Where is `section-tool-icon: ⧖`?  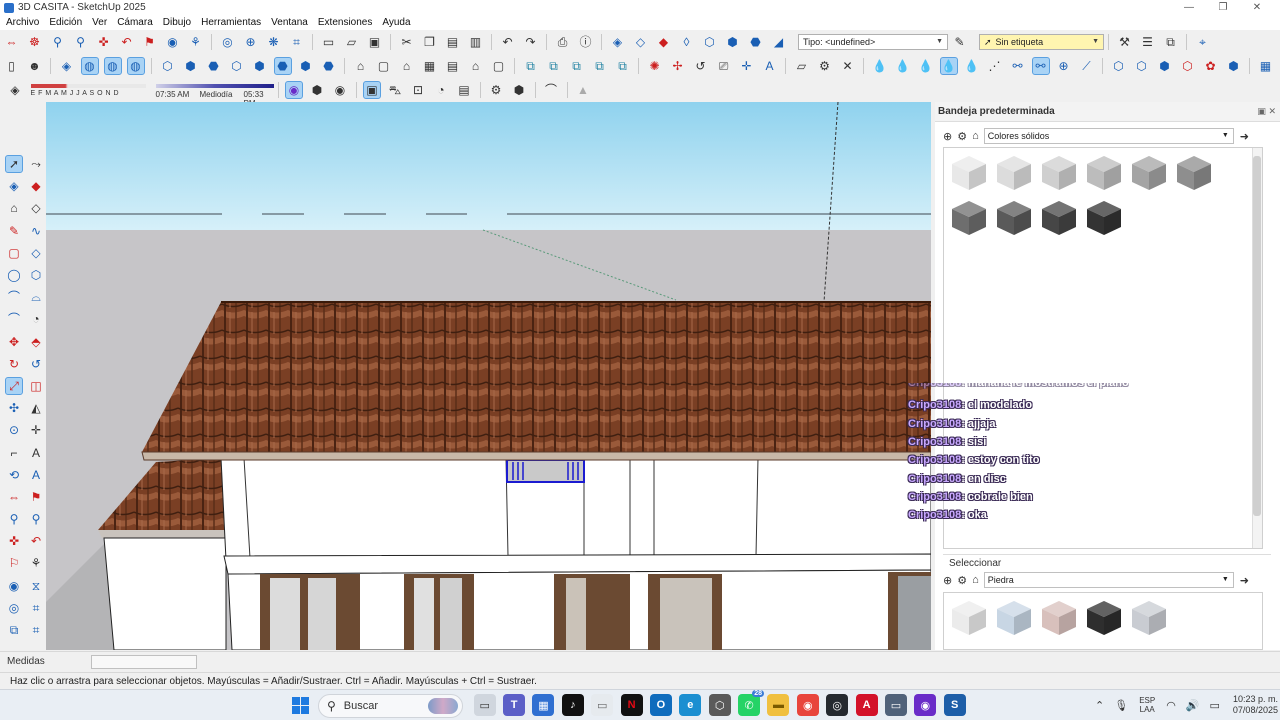
section-tool-icon: ⧖ is located at coordinates (36, 586).